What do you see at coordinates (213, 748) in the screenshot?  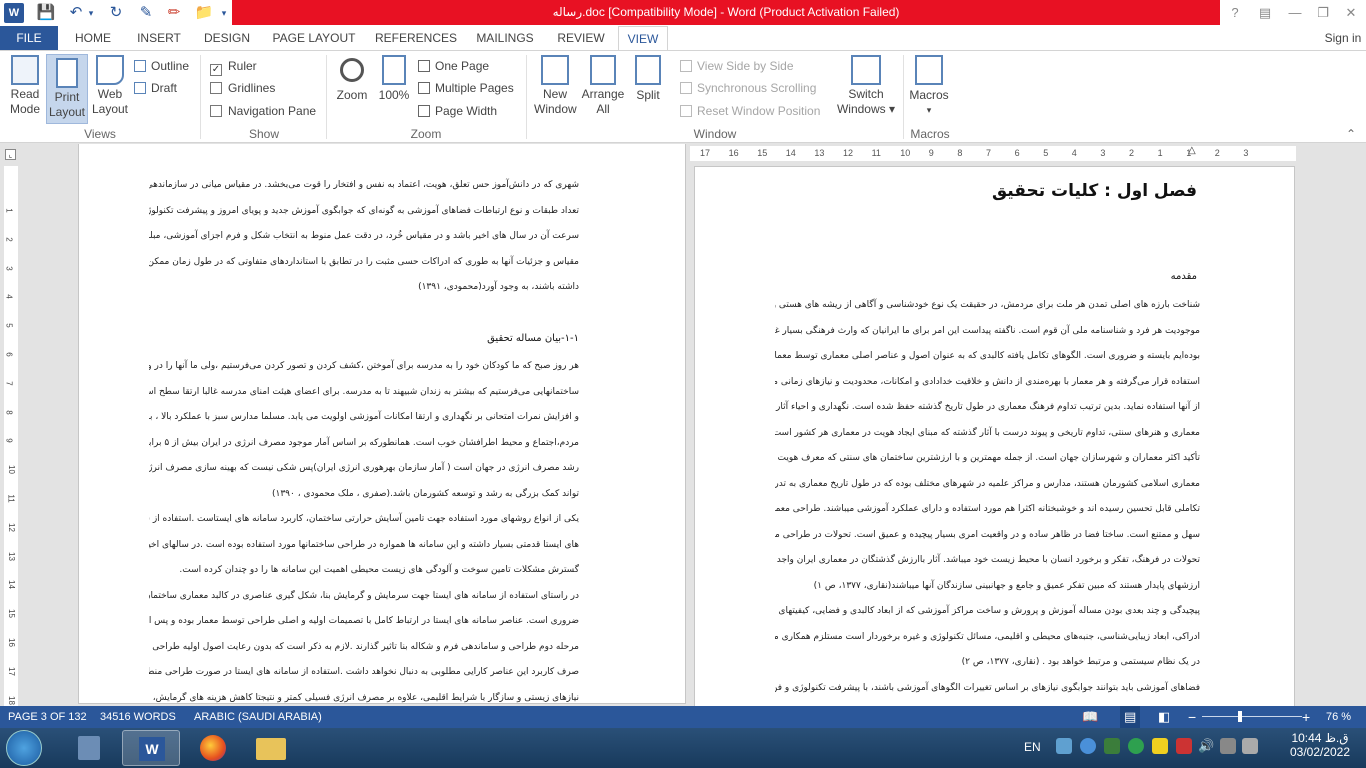 I see `taskbar-app-firefox` at bounding box center [213, 748].